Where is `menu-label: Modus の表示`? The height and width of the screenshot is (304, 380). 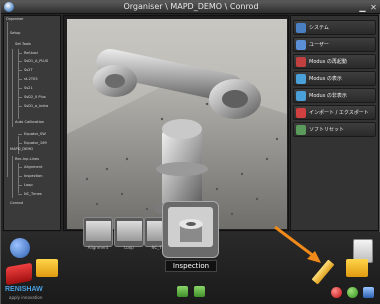
menu-label: Modus の表示 is located at coordinates (325, 79).